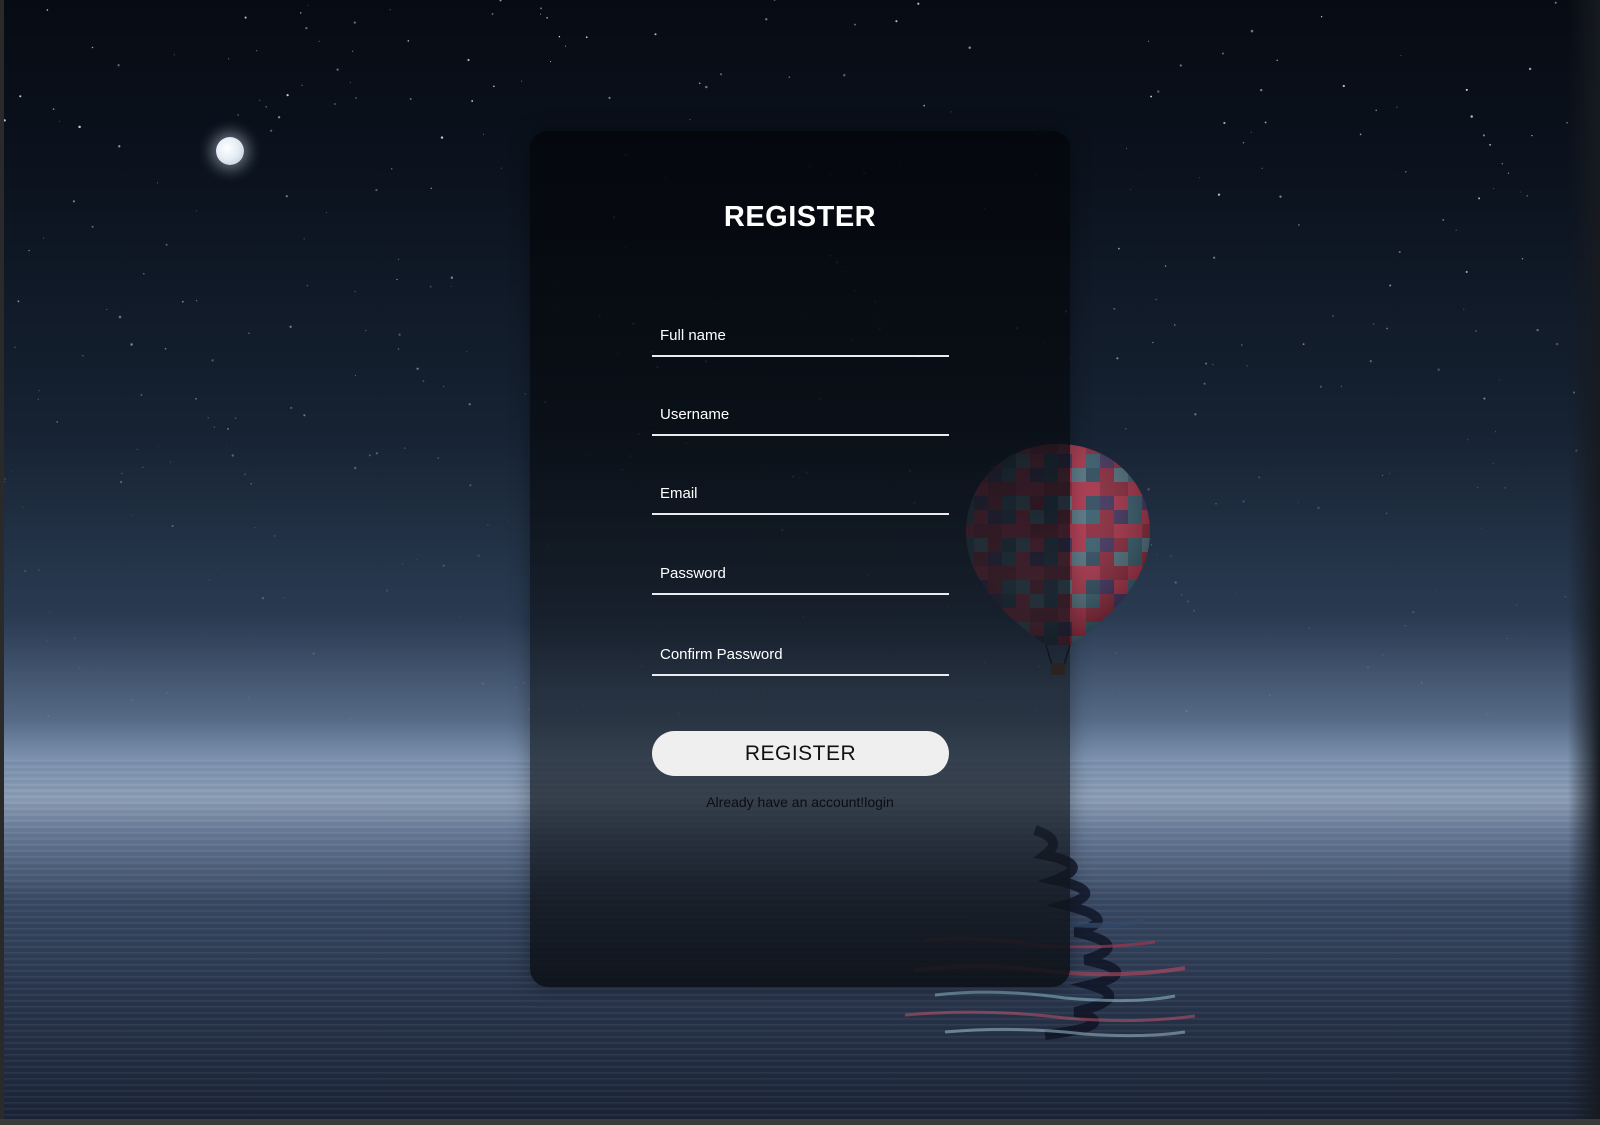  I want to click on password-input, so click(800, 570).